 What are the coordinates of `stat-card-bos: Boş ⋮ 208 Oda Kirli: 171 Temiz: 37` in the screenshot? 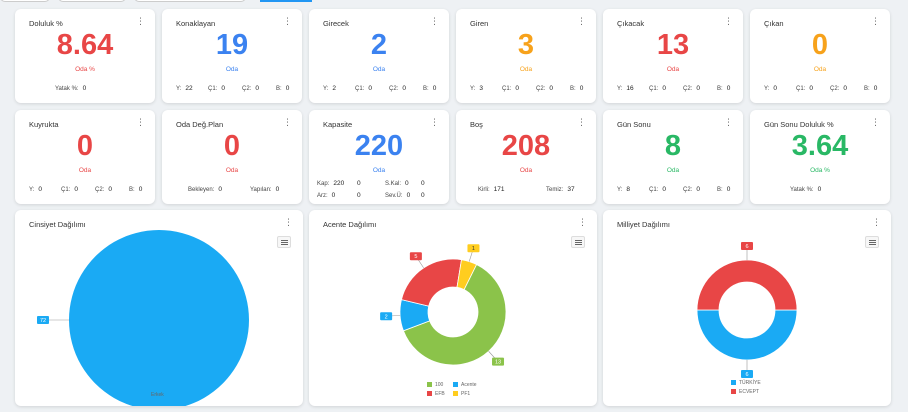 It's located at (526, 157).